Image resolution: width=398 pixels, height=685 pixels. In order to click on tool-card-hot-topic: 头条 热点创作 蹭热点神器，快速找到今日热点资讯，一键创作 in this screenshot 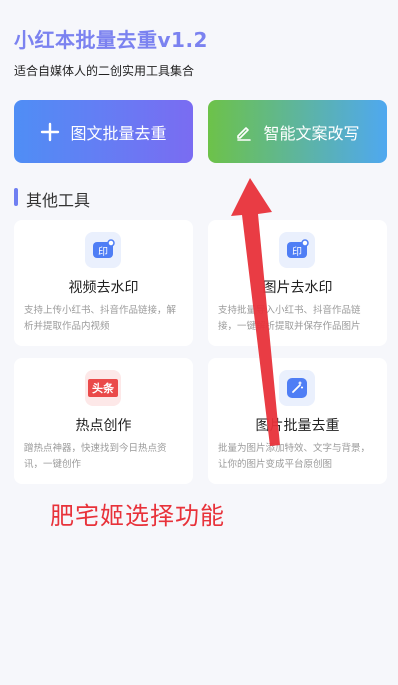, I will do `click(103, 421)`.